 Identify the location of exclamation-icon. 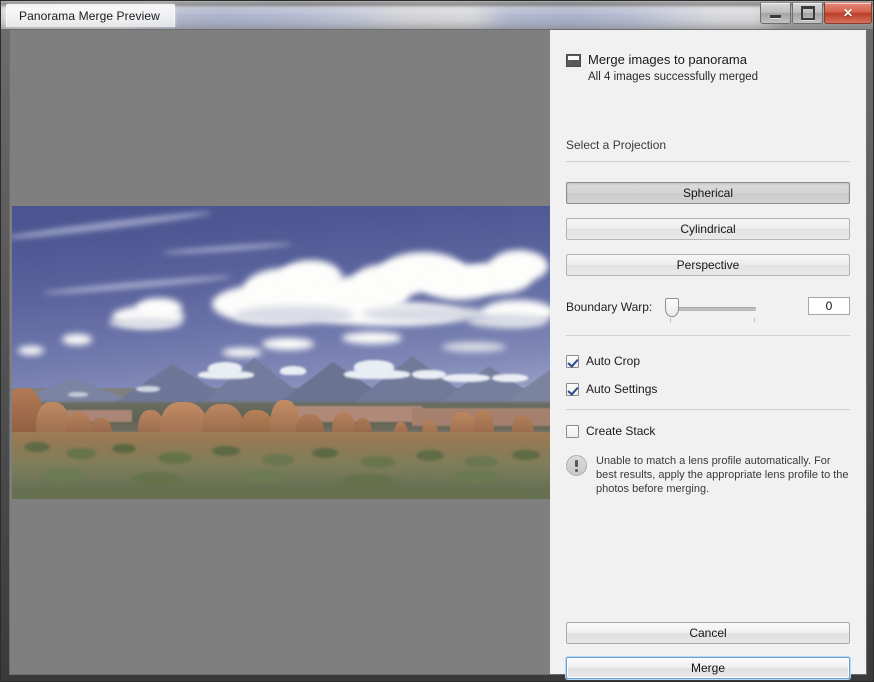
(576, 465).